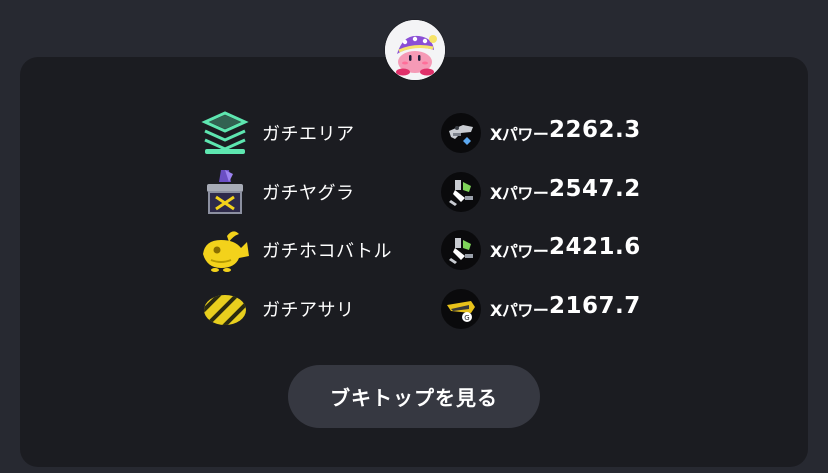 The image size is (828, 473). Describe the element at coordinates (225, 133) in the screenshot. I see `splat-zones-icon` at that location.